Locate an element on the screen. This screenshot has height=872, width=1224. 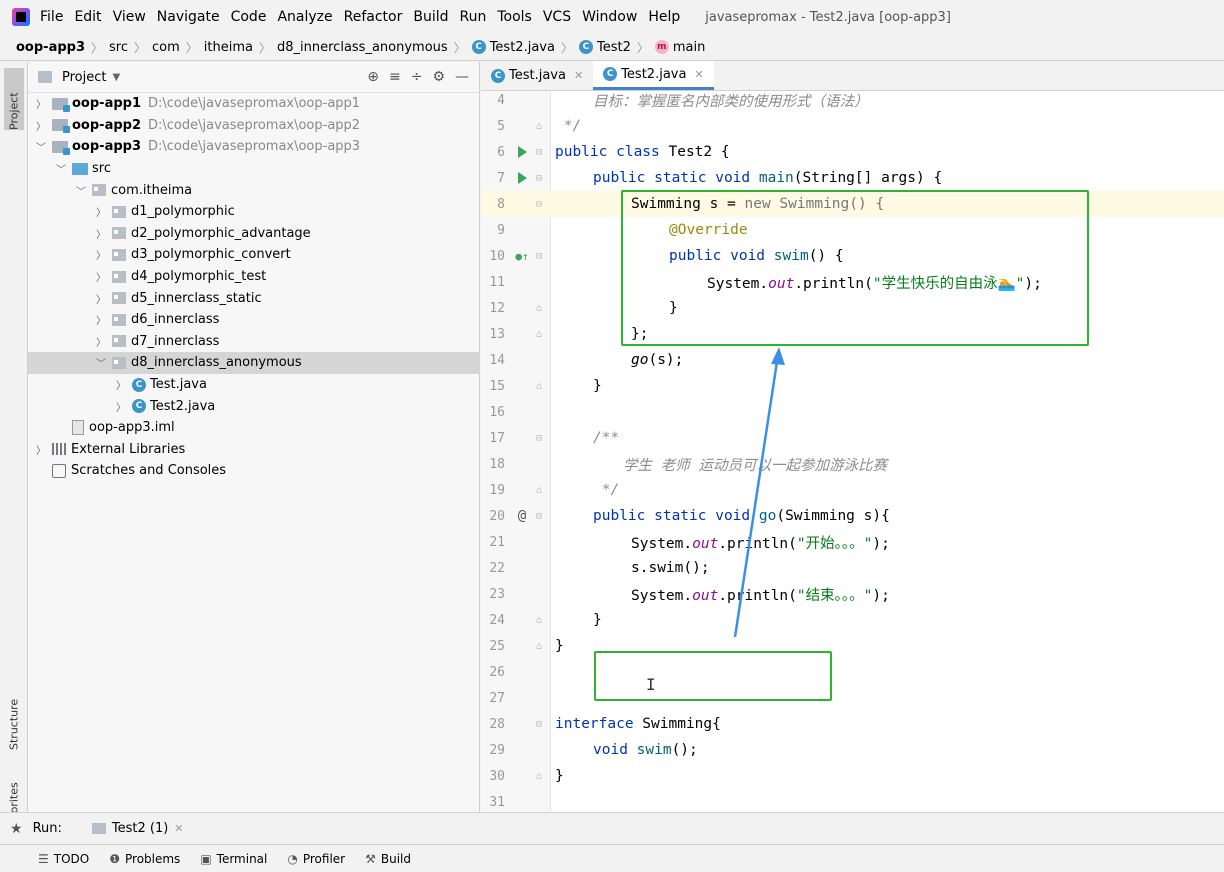
tree-item-label: d6_innerclass is located at coordinates (175, 320).